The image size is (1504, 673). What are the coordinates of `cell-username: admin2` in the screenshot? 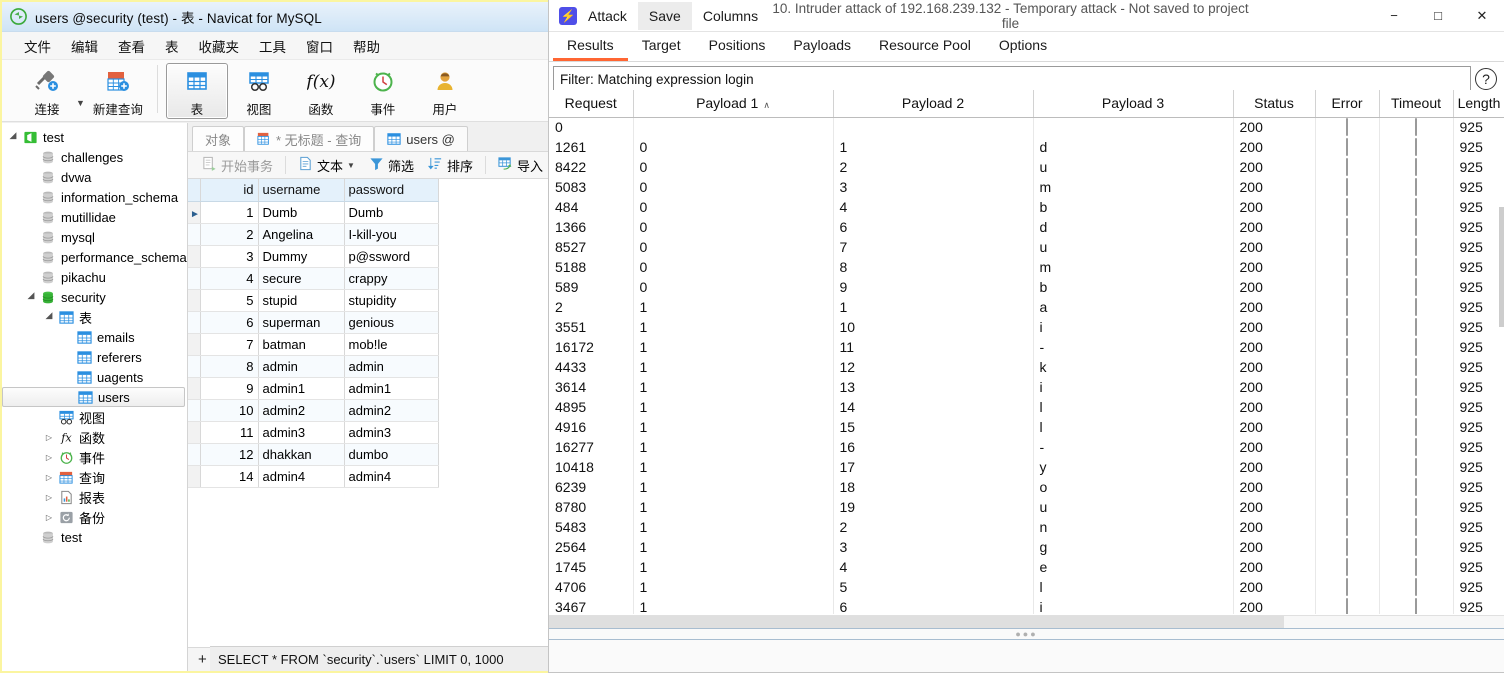 It's located at (301, 410).